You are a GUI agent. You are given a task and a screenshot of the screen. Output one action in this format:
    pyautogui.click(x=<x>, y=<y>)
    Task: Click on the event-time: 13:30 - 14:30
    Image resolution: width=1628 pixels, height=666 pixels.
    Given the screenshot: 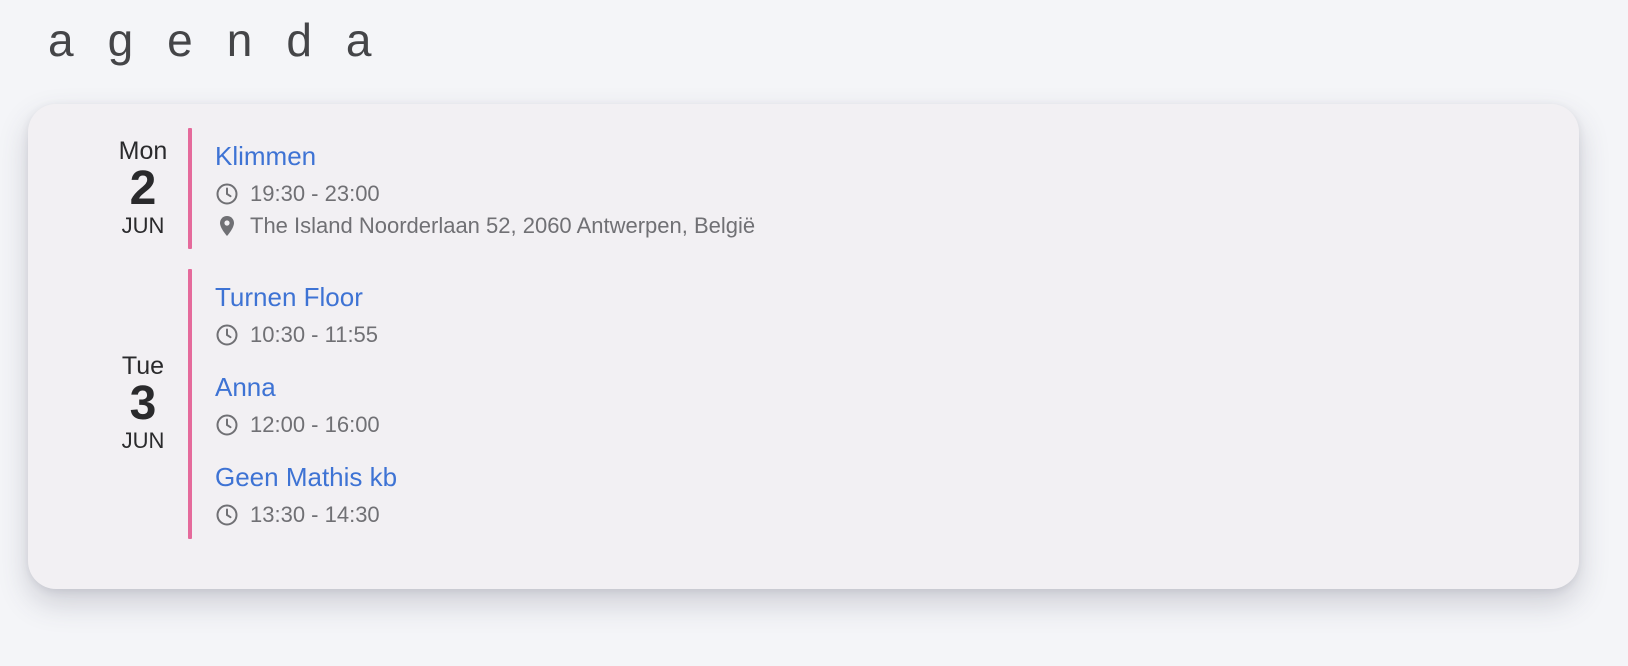 What is the action you would take?
    pyautogui.click(x=315, y=514)
    